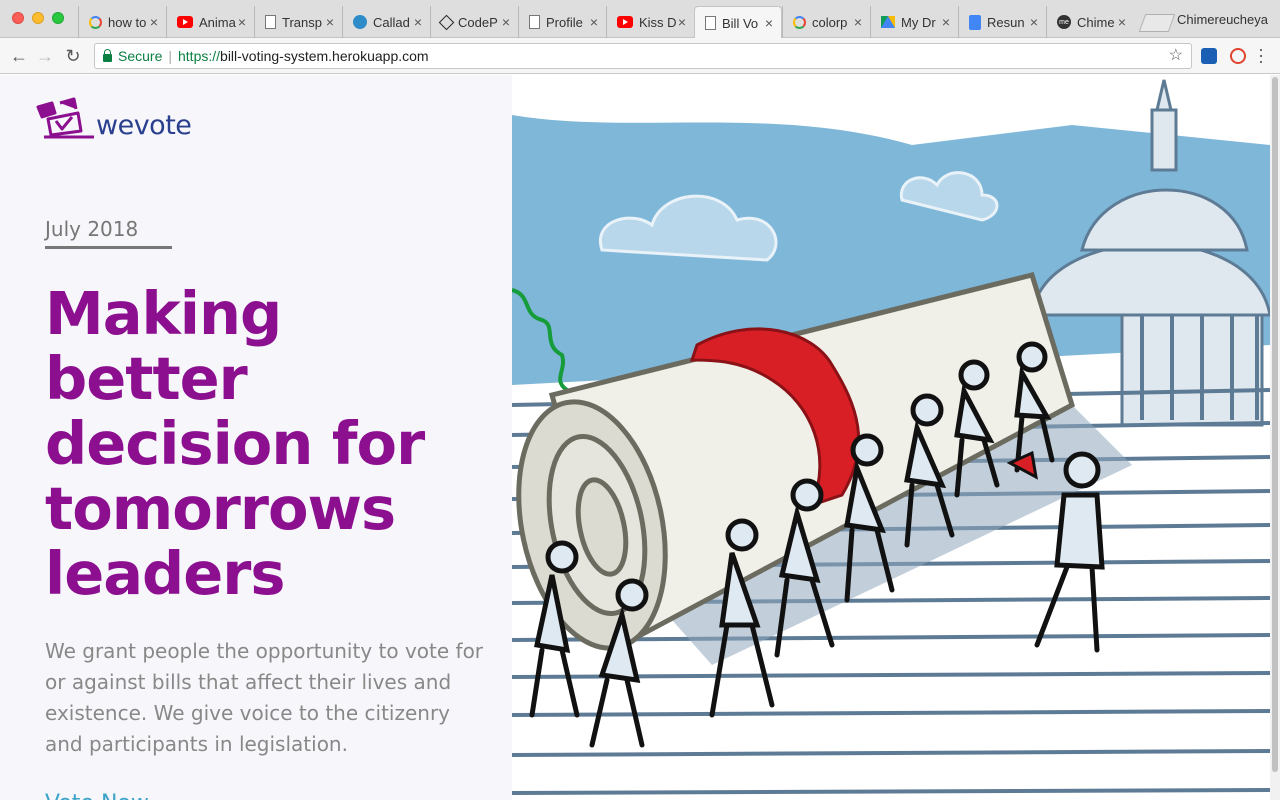 The image size is (1280, 800). Describe the element at coordinates (888, 22) in the screenshot. I see `google-drive-icon` at that location.